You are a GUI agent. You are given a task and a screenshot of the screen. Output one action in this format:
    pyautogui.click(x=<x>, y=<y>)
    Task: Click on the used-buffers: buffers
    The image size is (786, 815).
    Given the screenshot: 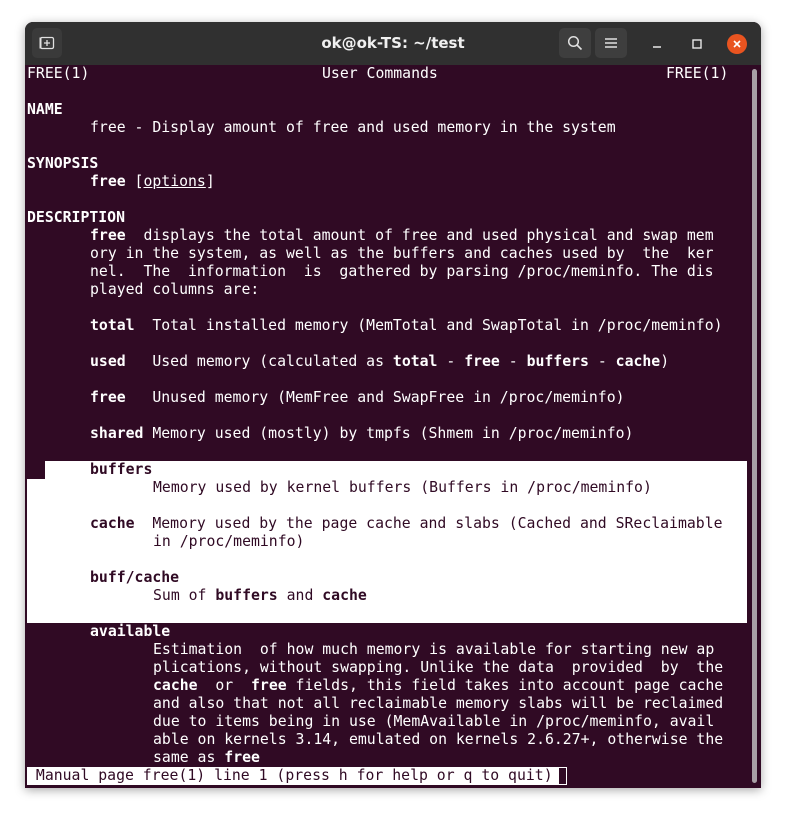 What is the action you would take?
    pyautogui.click(x=557, y=361)
    